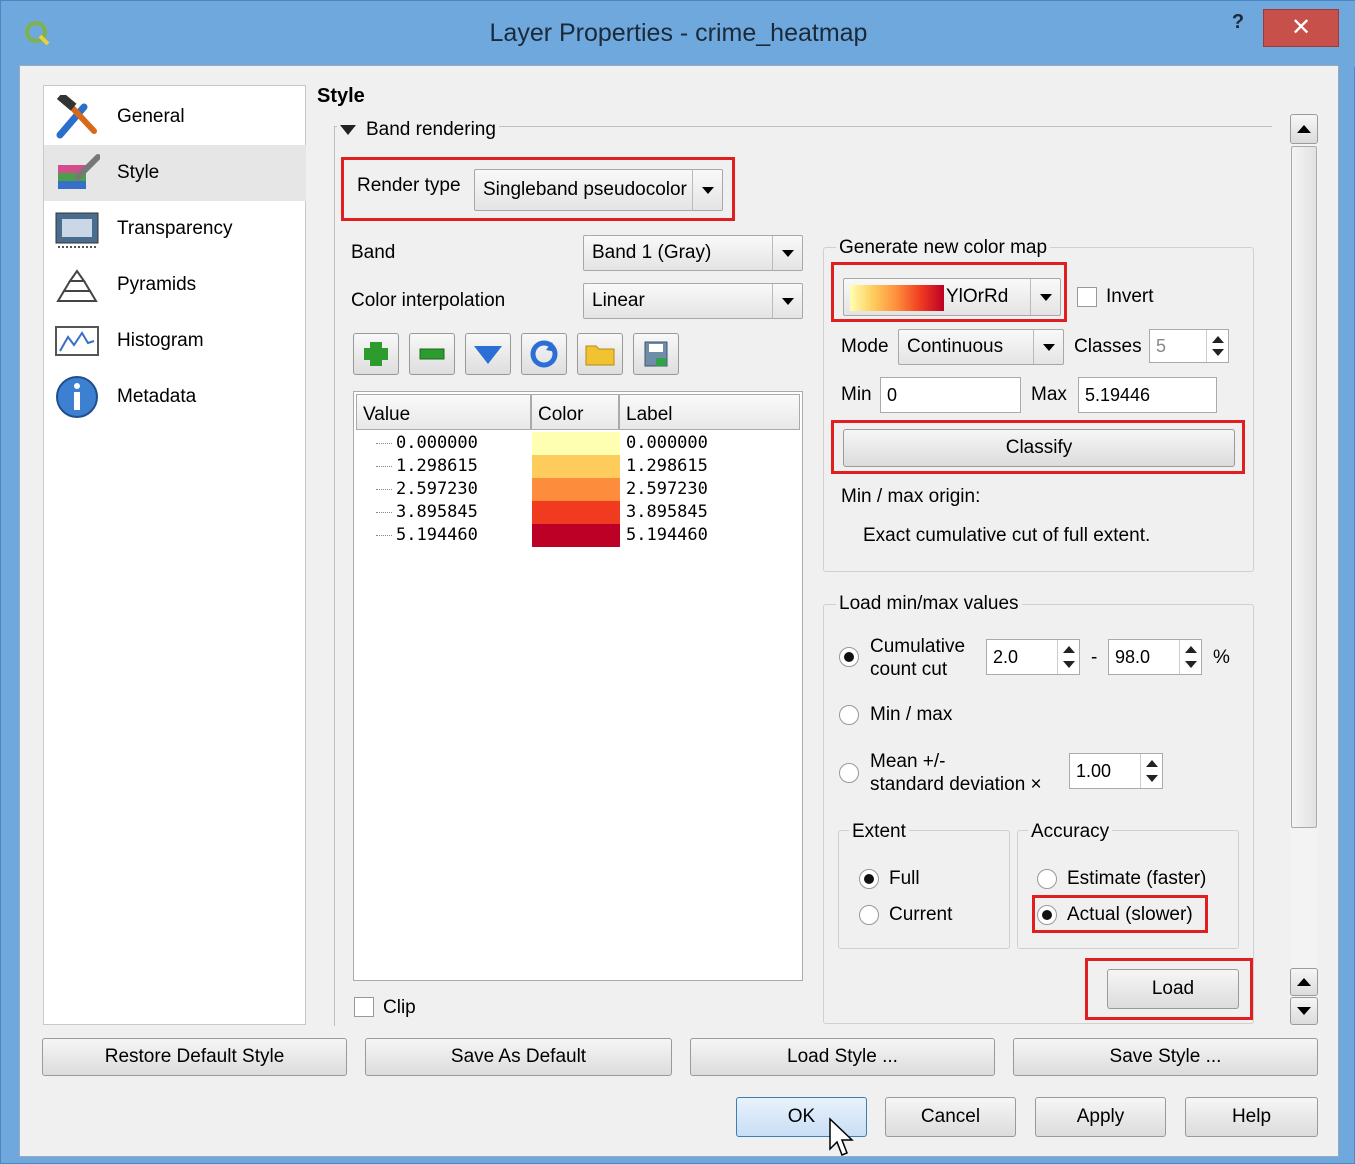 The image size is (1355, 1164). What do you see at coordinates (618, 300) in the screenshot?
I see `color-interpolation-value: Linear` at bounding box center [618, 300].